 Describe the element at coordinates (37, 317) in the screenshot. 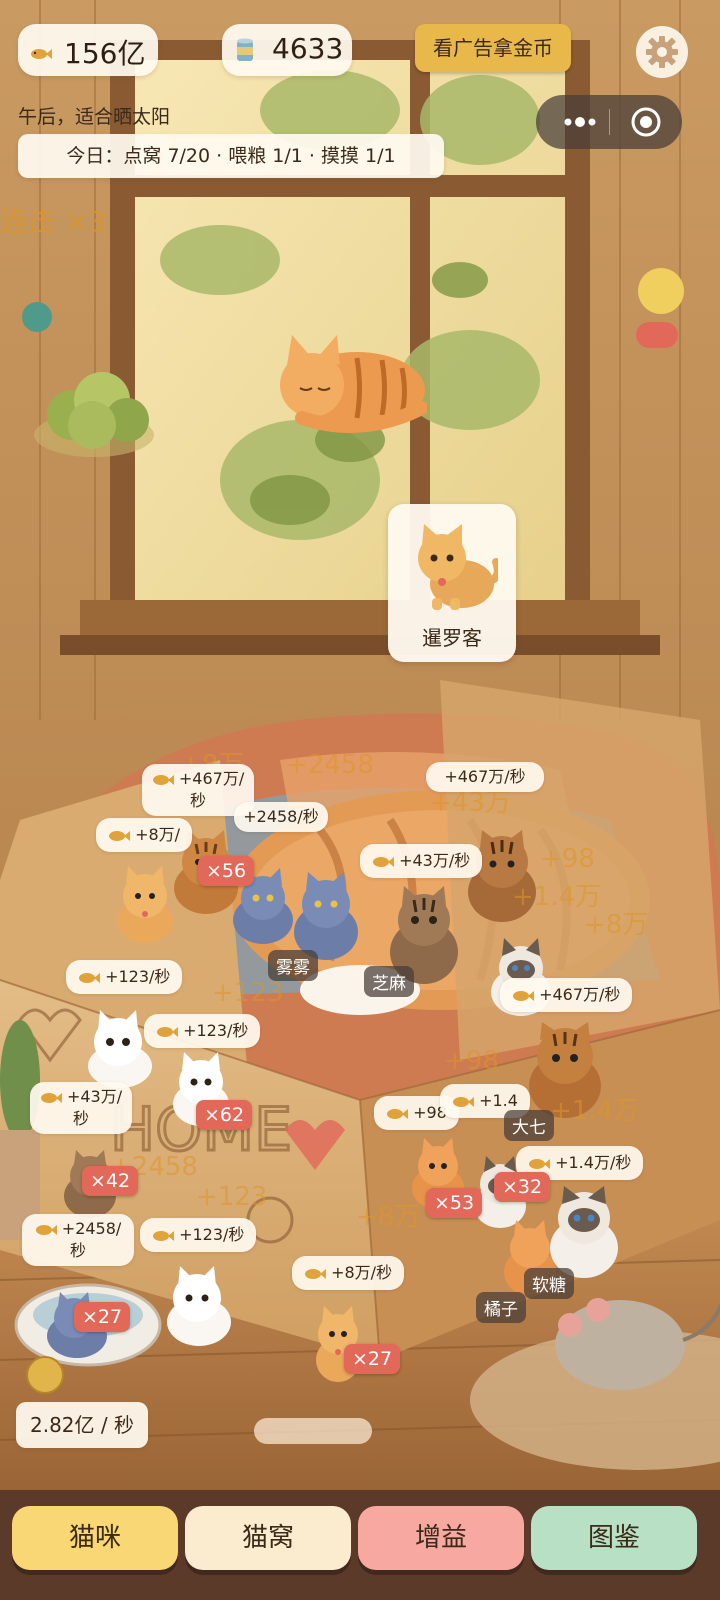

I see `teal-orb` at that location.